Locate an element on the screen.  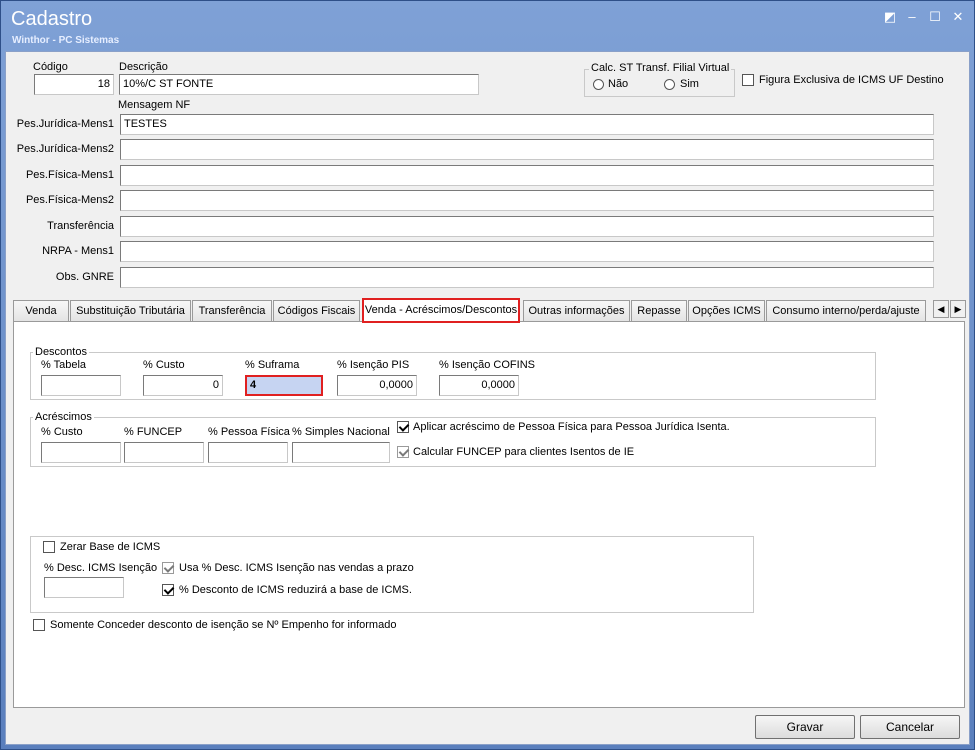
maximize-icon: ☐ is located at coordinates (935, 17).